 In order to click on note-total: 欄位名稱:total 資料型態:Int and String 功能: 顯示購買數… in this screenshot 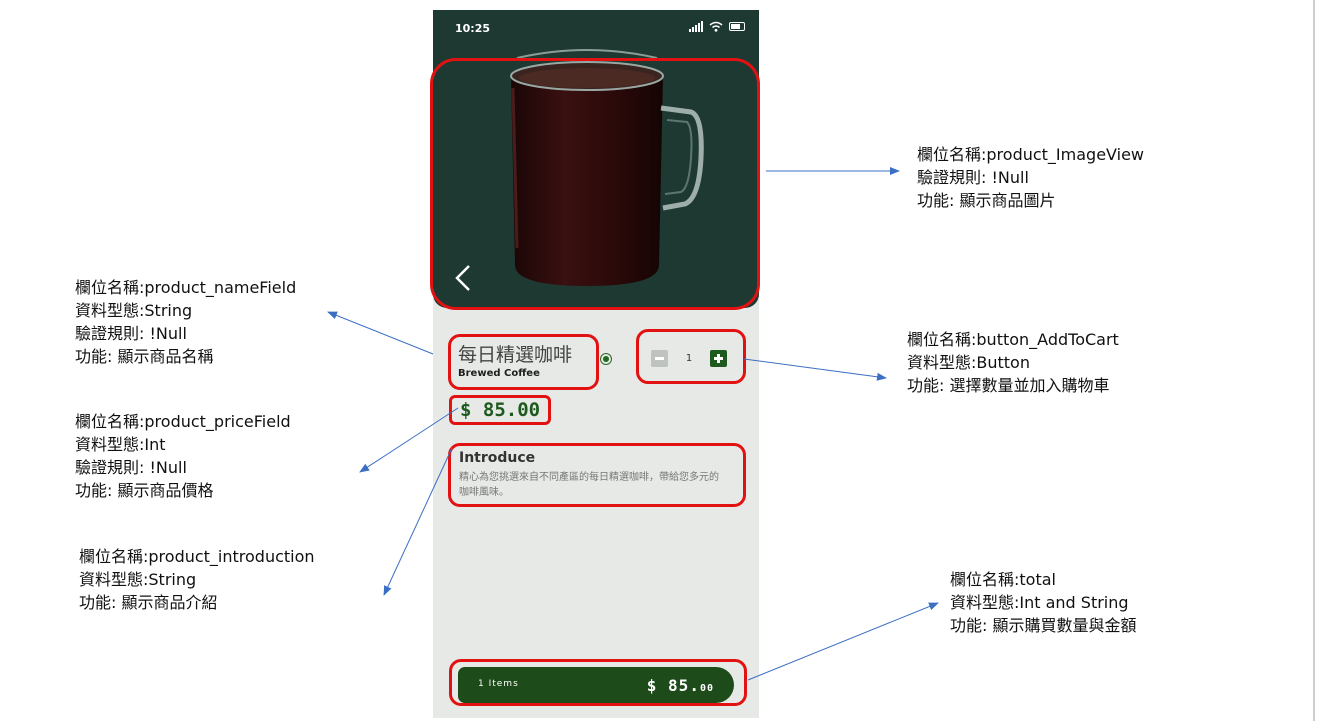, I will do `click(1043, 602)`.